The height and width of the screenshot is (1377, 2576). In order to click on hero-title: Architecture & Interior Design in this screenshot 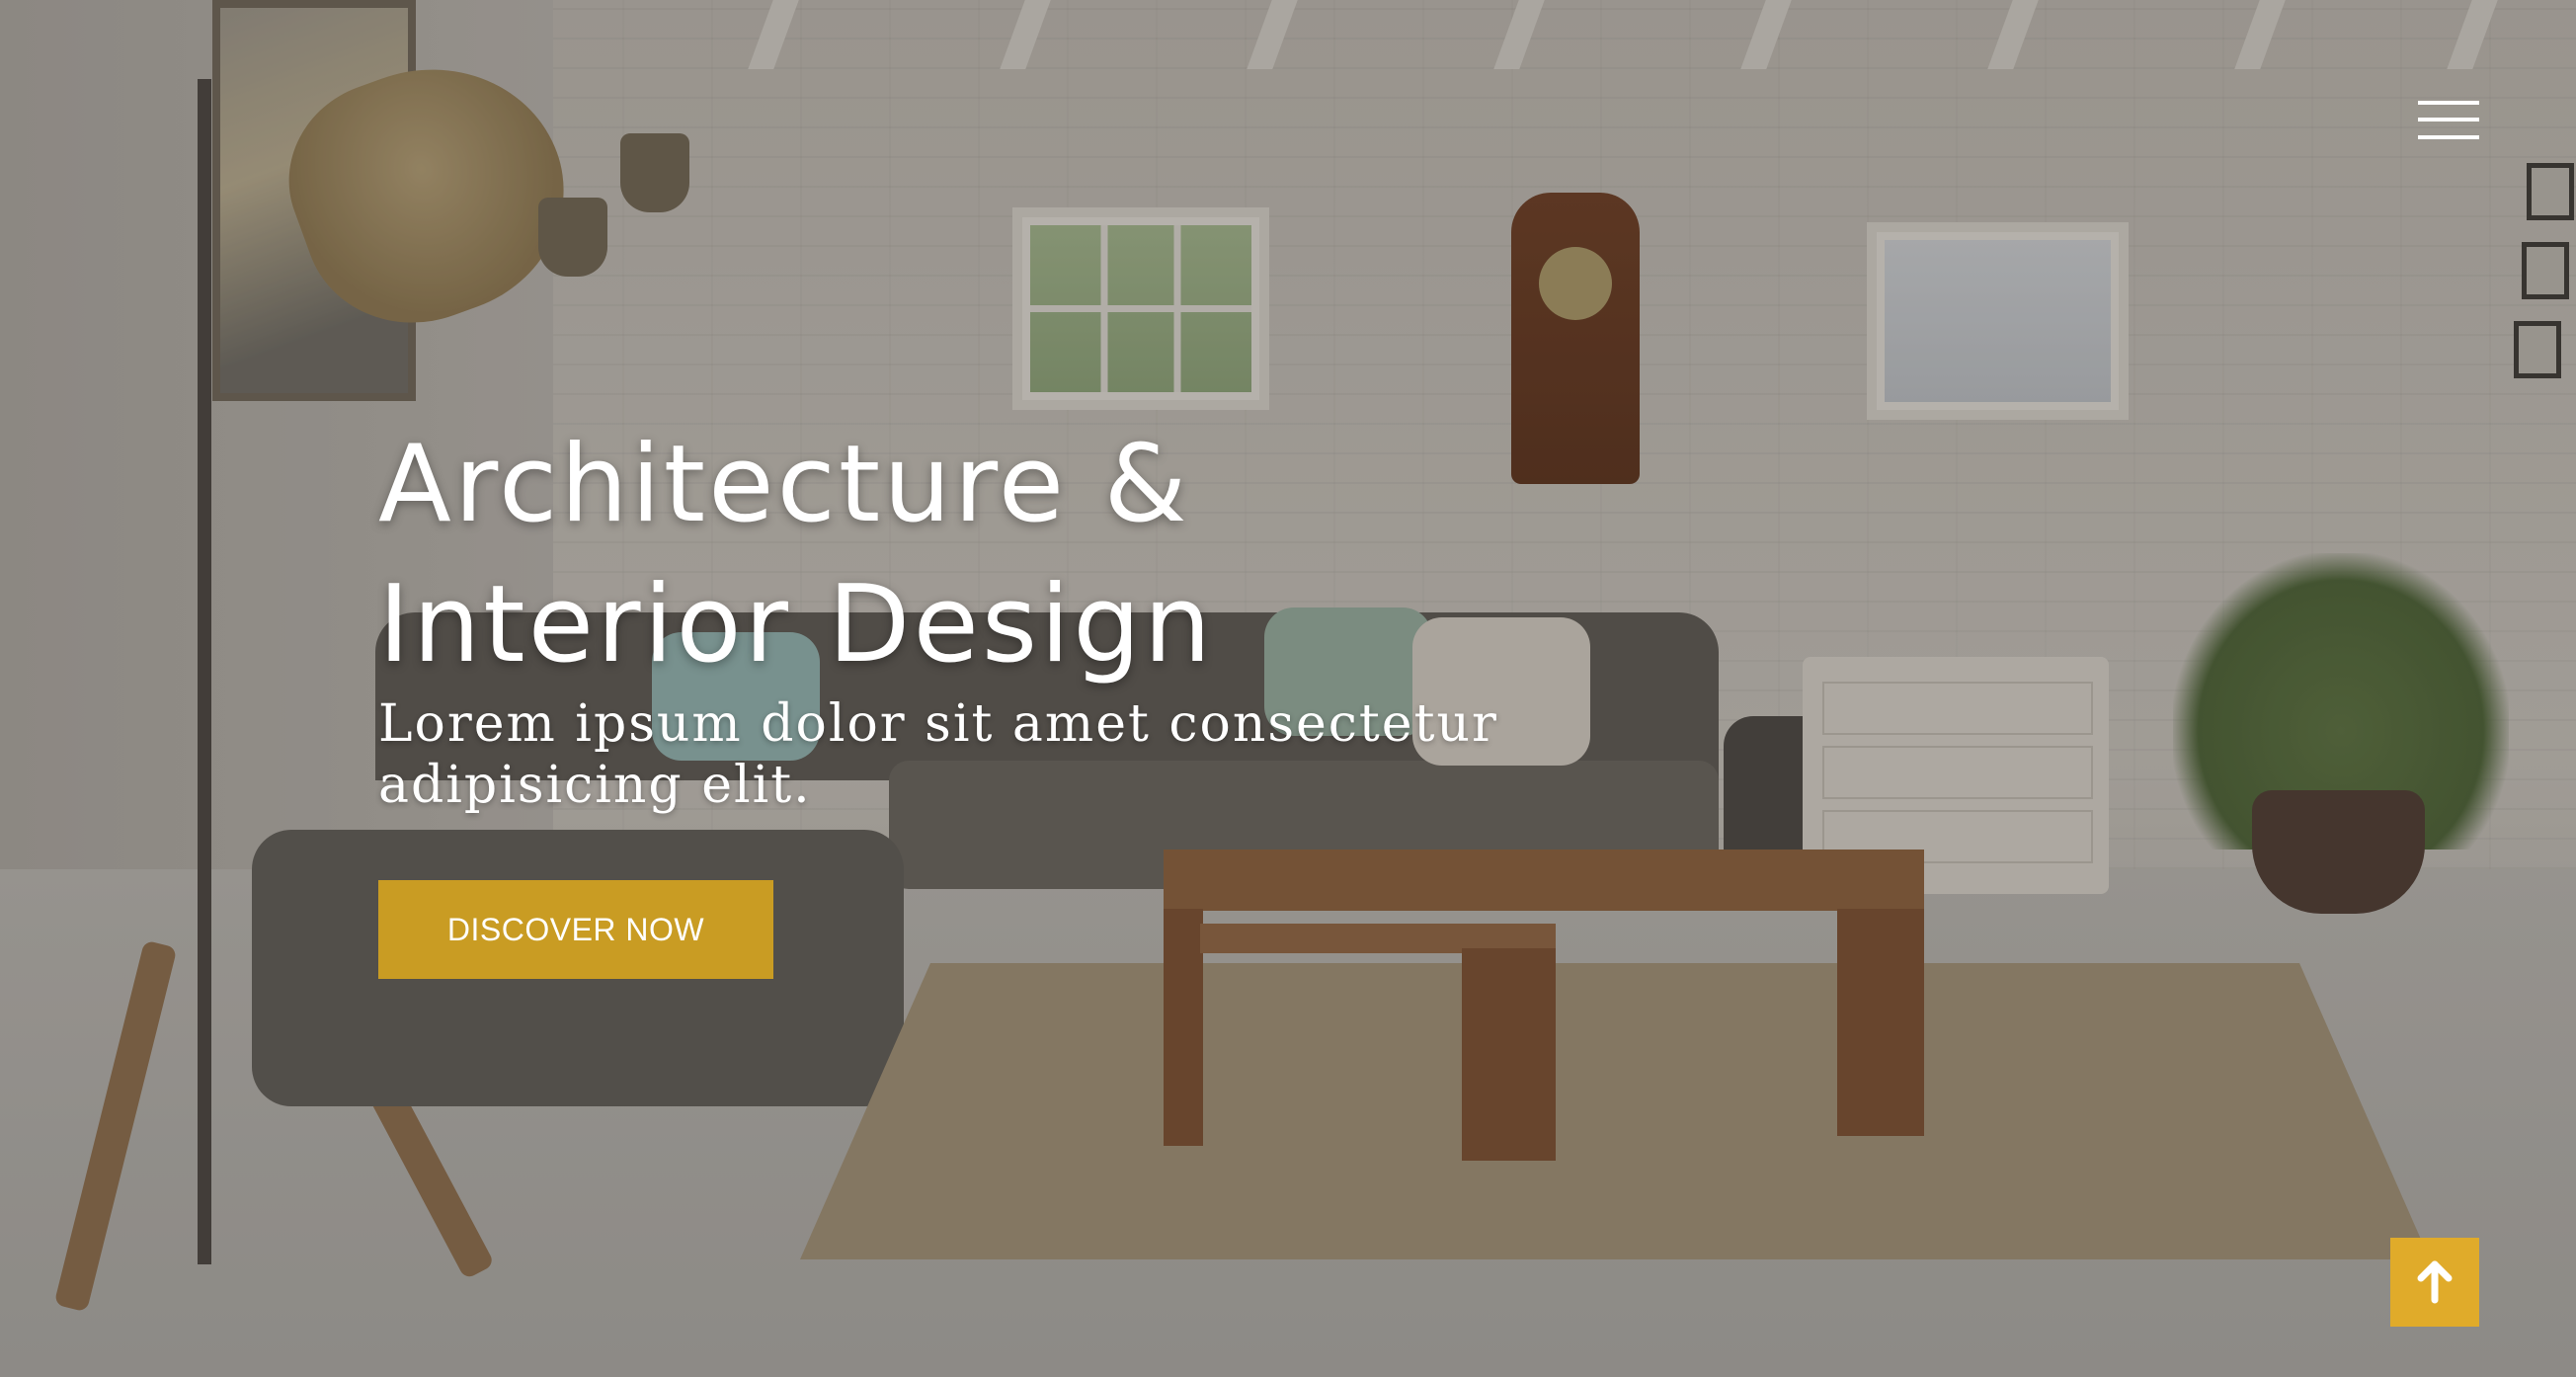, I will do `click(796, 555)`.